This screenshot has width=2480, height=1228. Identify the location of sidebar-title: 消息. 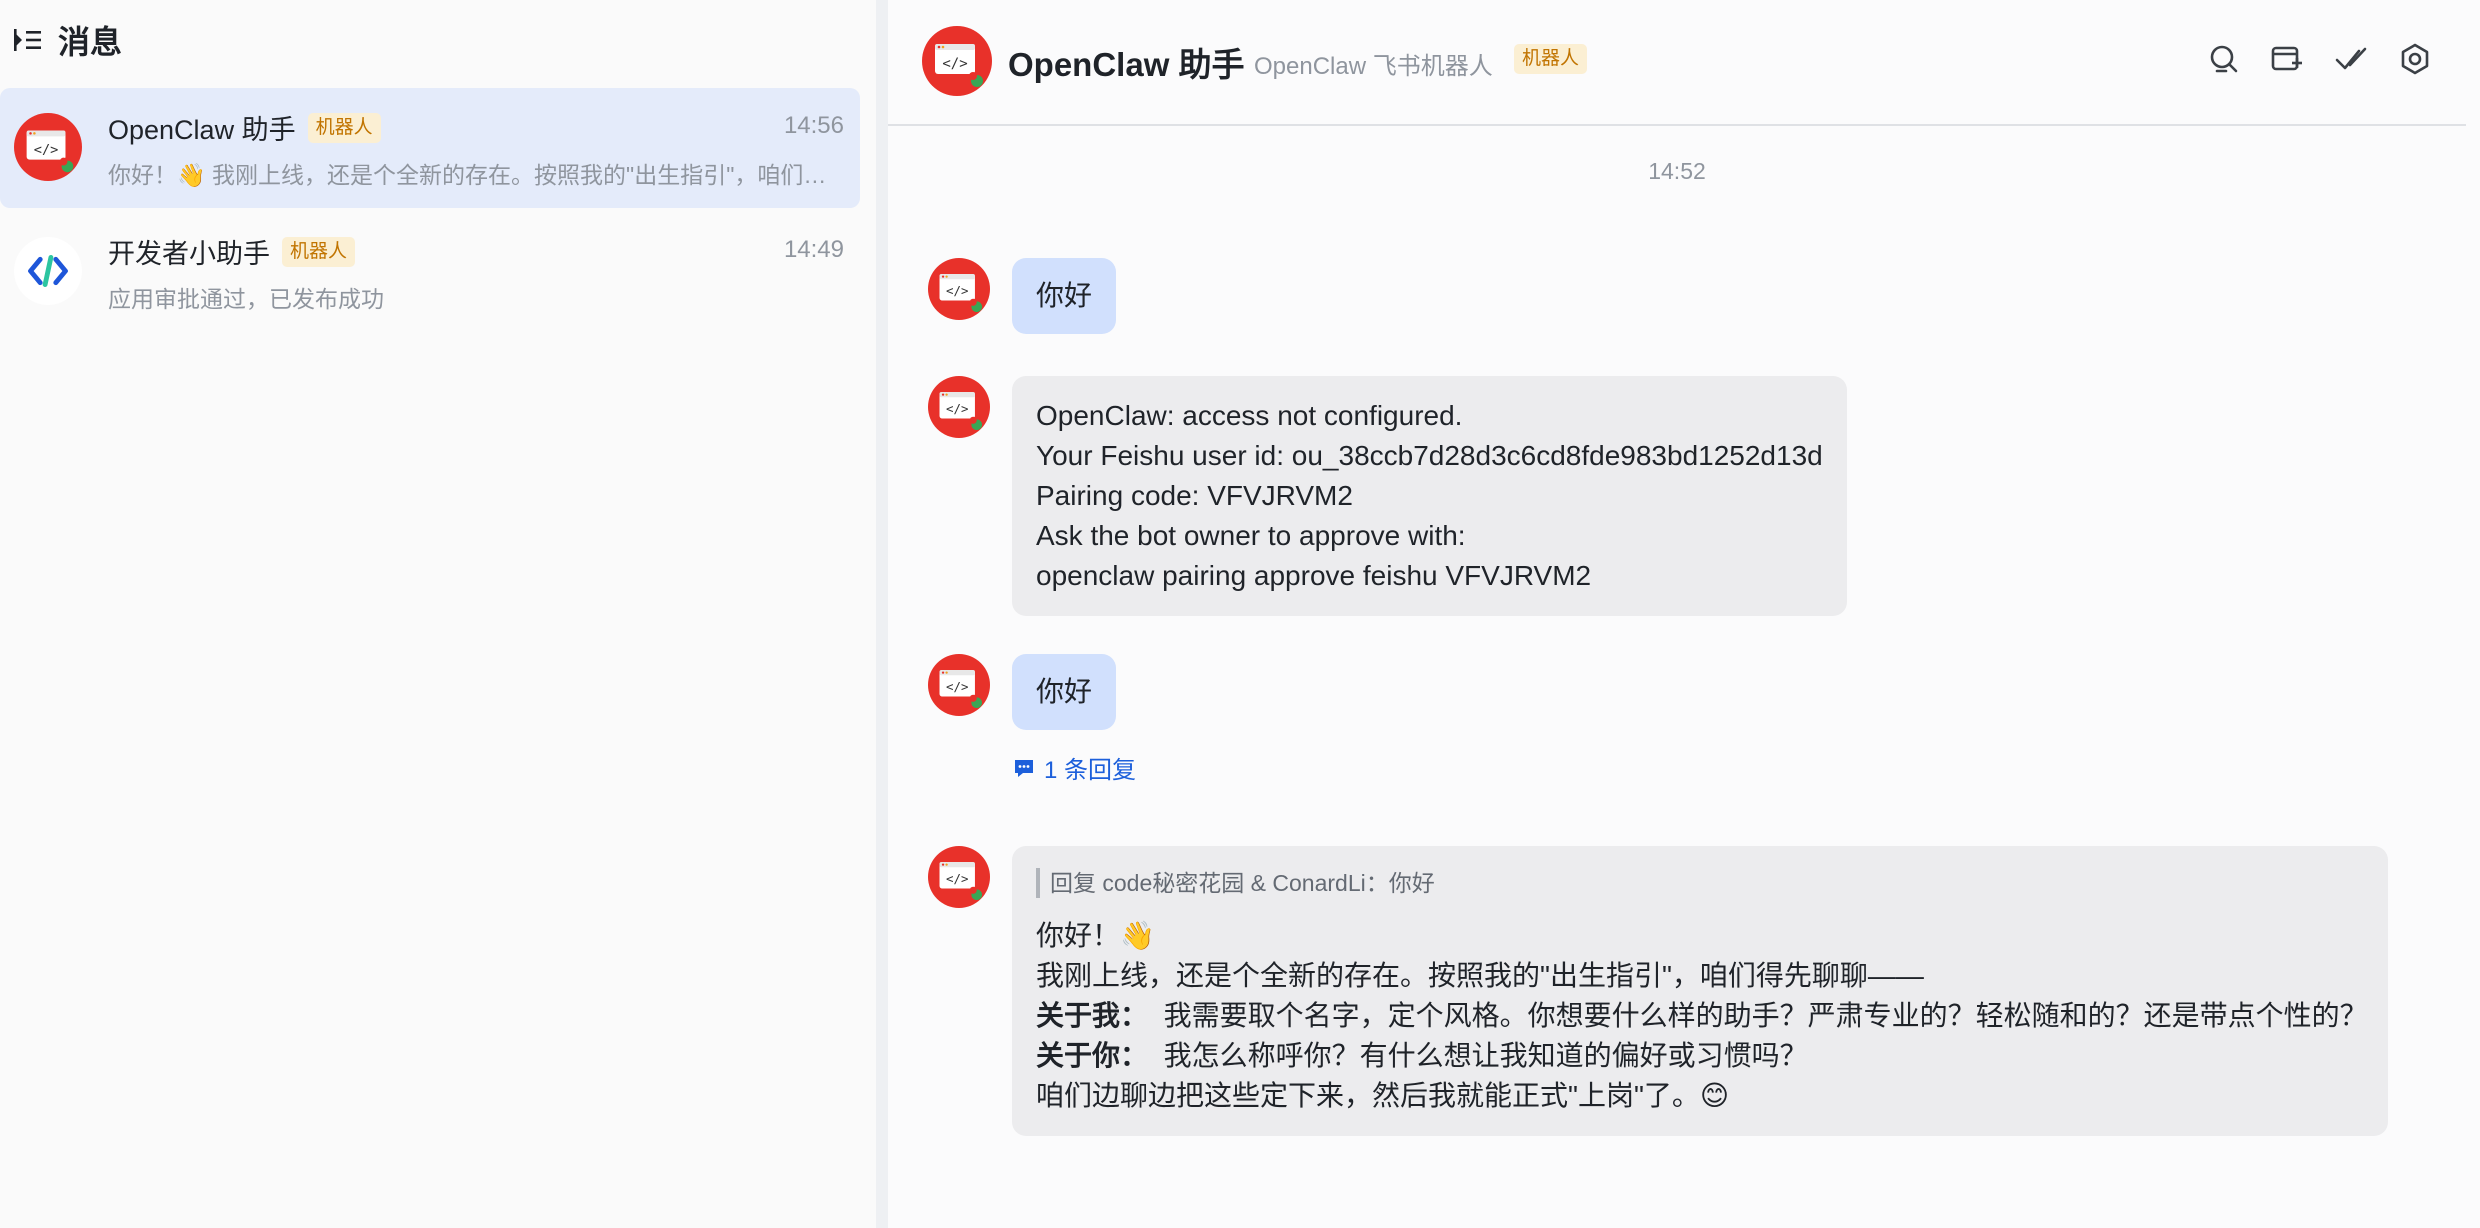
(90, 42).